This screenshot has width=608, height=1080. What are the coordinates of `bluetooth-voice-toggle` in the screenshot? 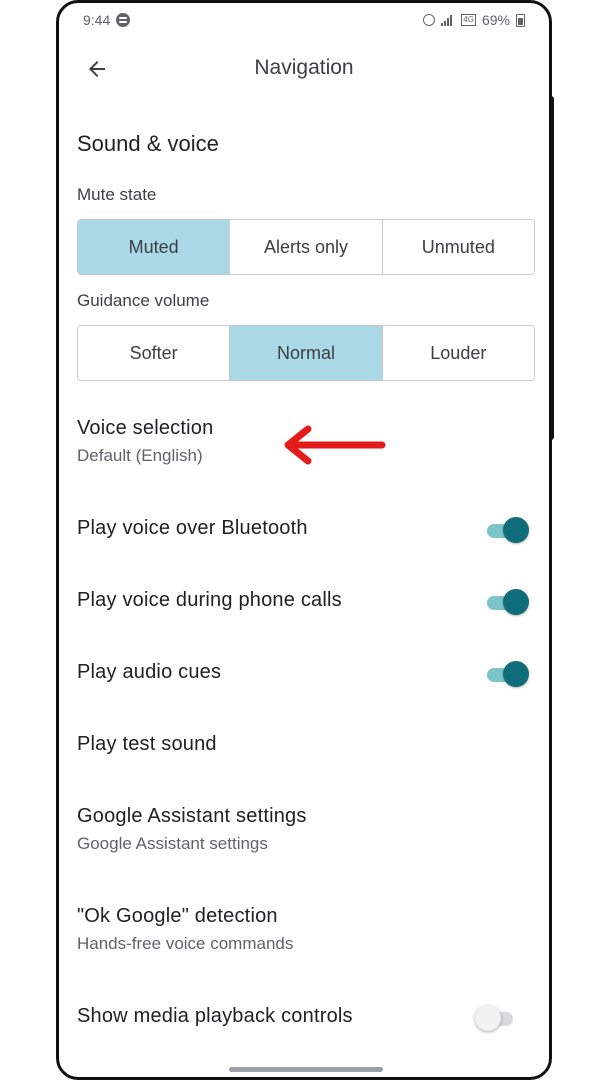 It's located at (508, 530).